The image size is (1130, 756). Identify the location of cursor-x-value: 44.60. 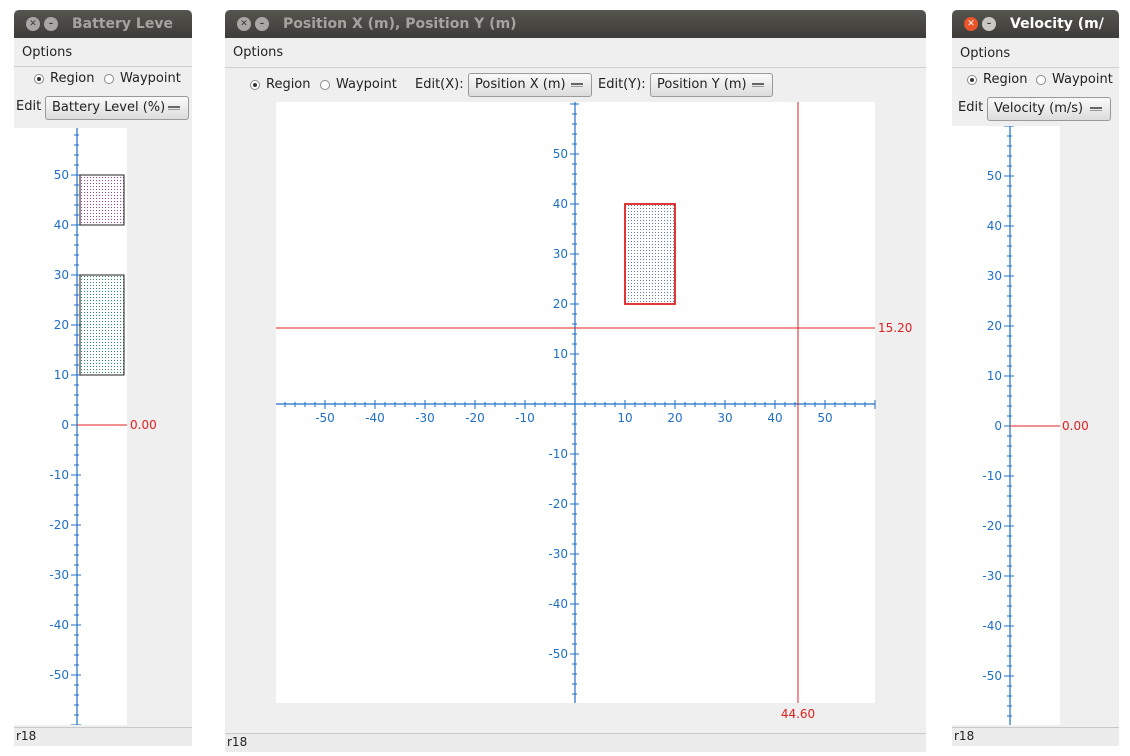
(798, 714).